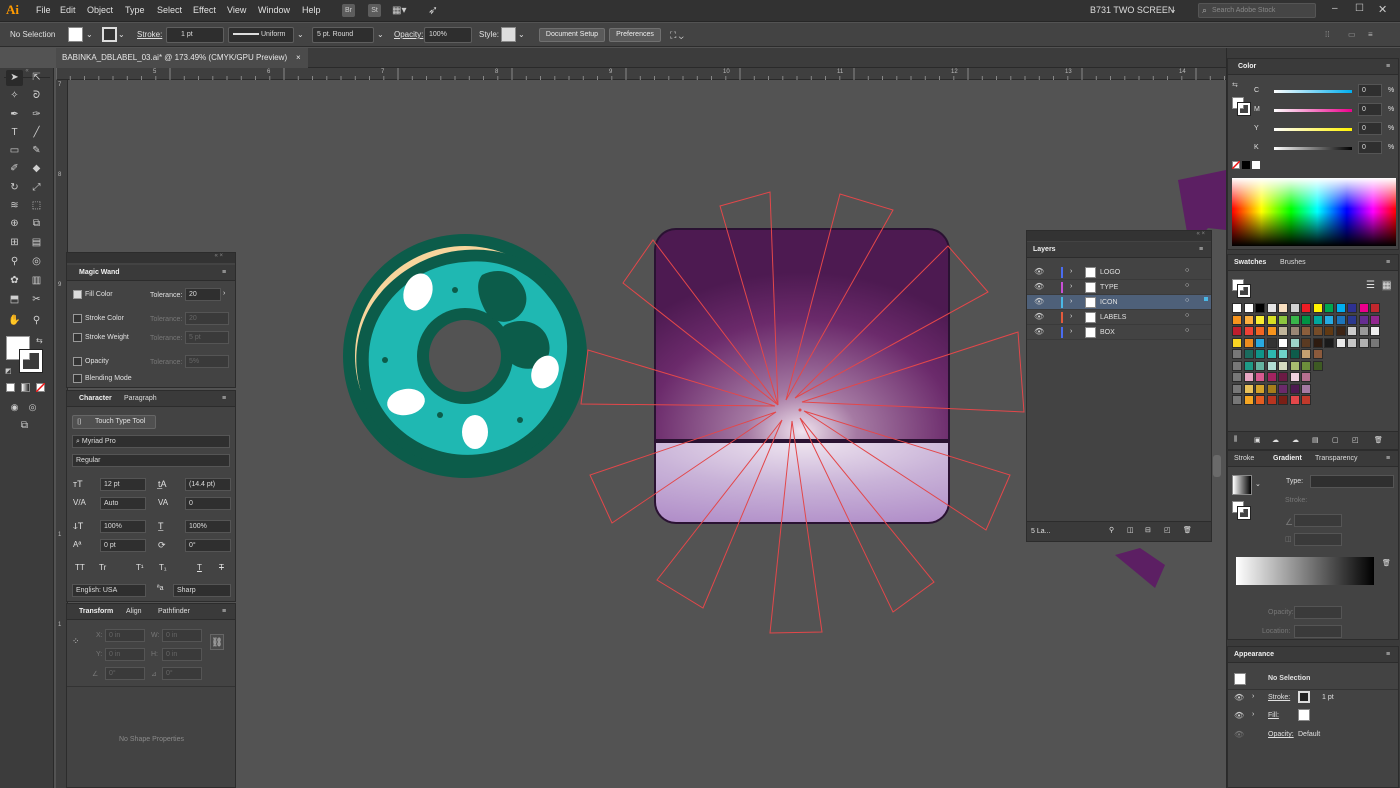  What do you see at coordinates (572, 35) in the screenshot?
I see `document-setup-button: Document Setup` at bounding box center [572, 35].